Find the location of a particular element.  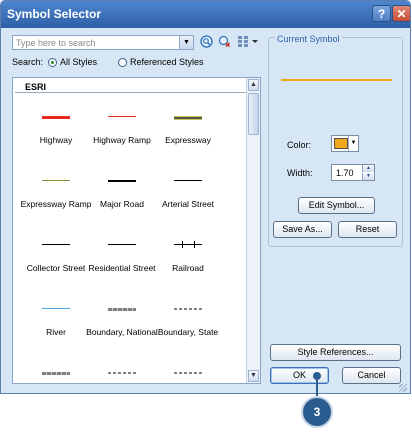

group-separator is located at coordinates (130, 92).